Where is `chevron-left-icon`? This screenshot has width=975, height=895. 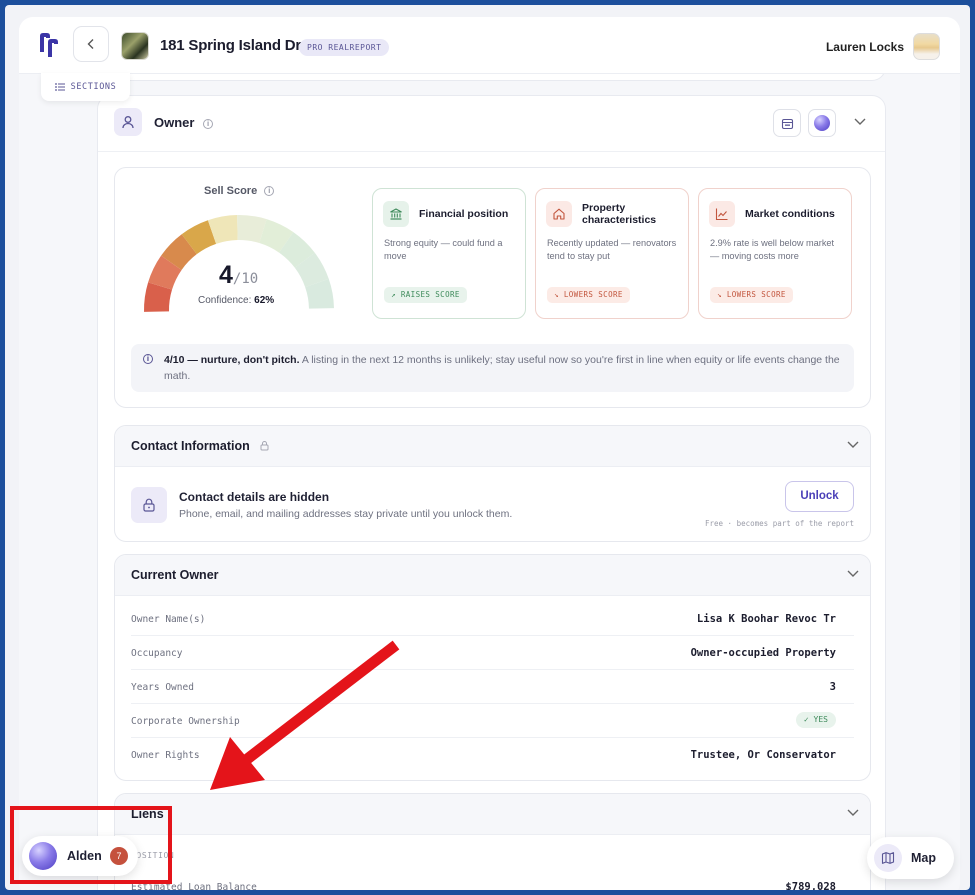
chevron-left-icon is located at coordinates (90, 44).